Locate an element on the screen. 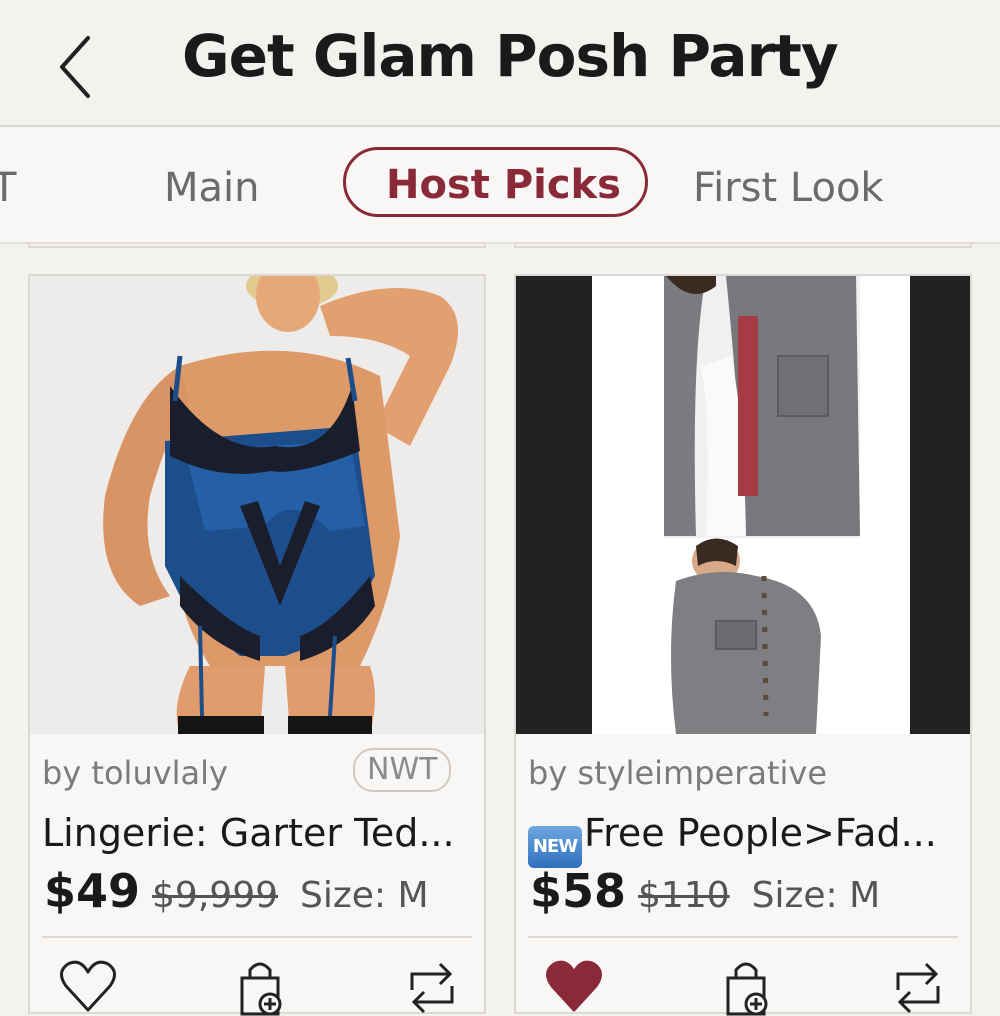 The width and height of the screenshot is (1000, 1016). seller-name: by styleimperative is located at coordinates (677, 773).